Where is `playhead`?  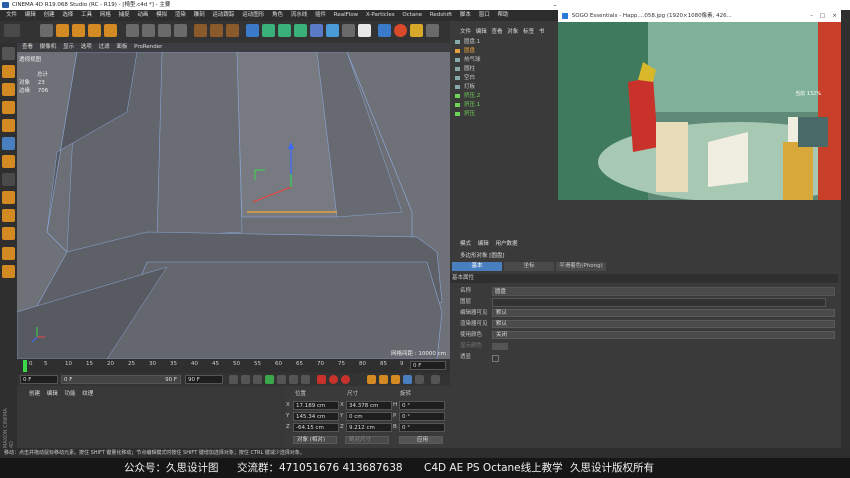 playhead is located at coordinates (25, 366).